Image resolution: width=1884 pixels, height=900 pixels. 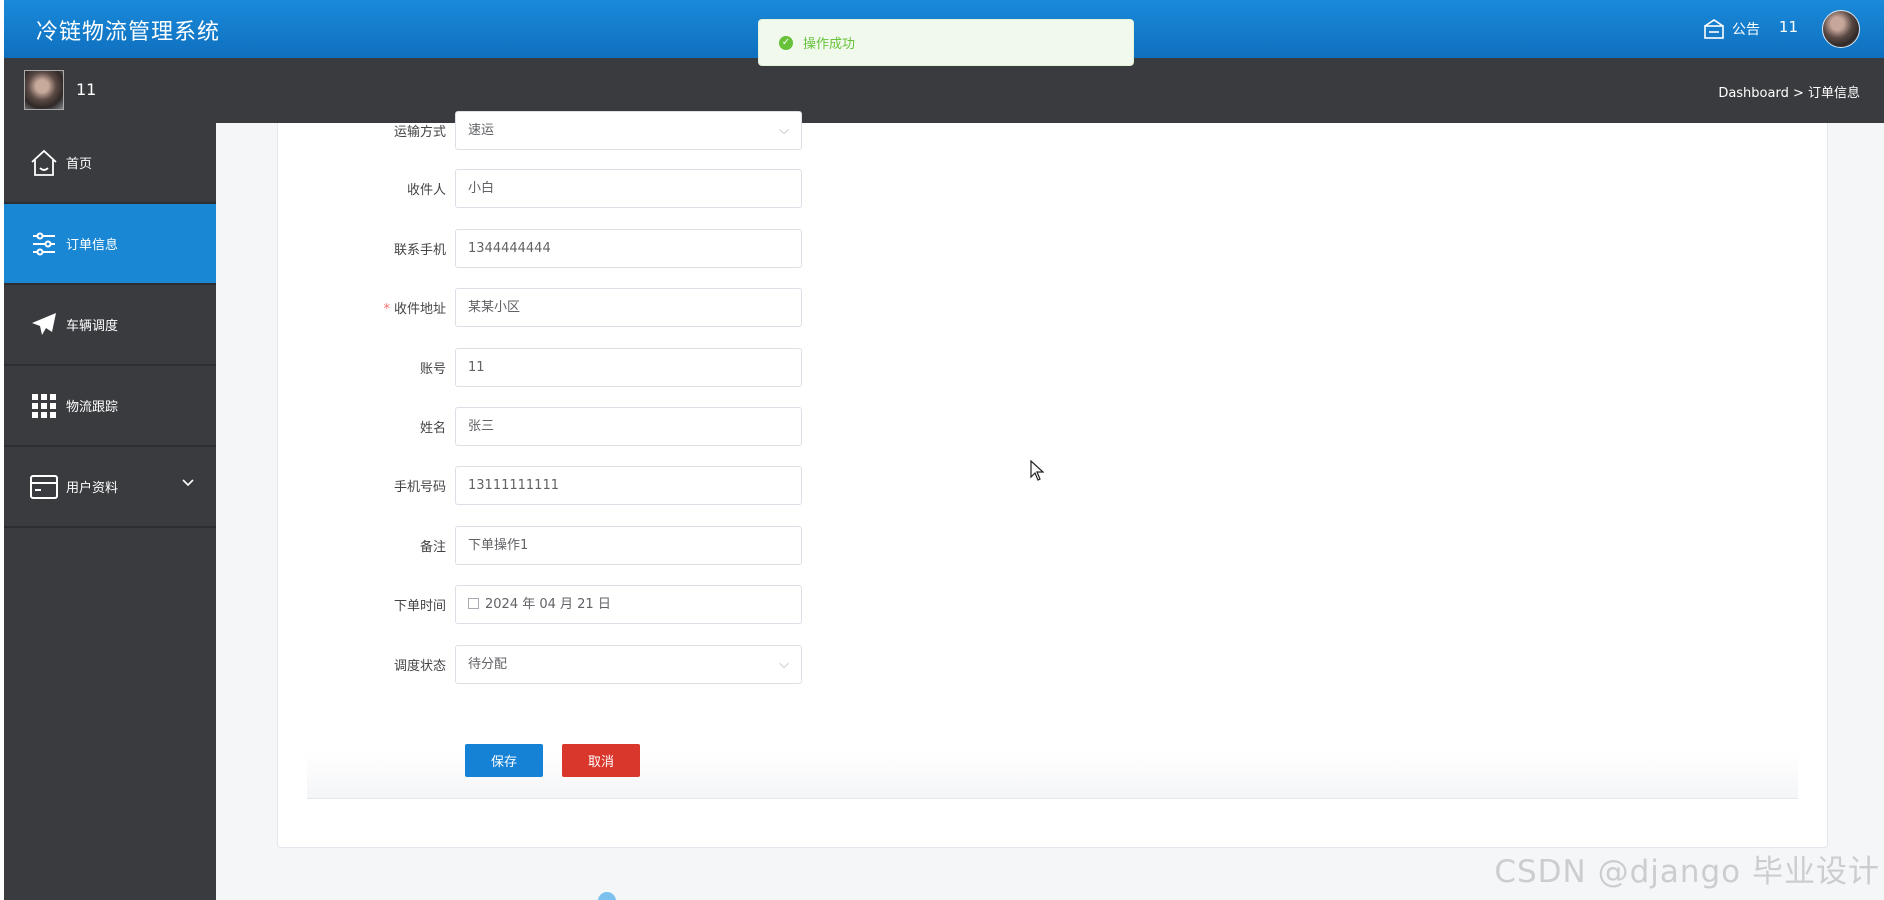 What do you see at coordinates (188, 483) in the screenshot?
I see `chevron-down-icon` at bounding box center [188, 483].